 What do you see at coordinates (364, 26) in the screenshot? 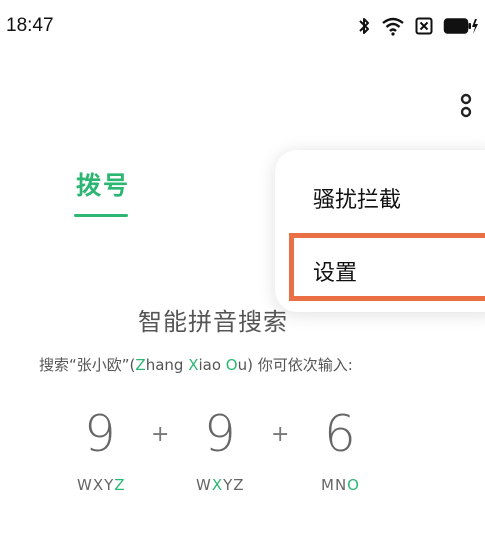
I see `bluetooth-icon` at bounding box center [364, 26].